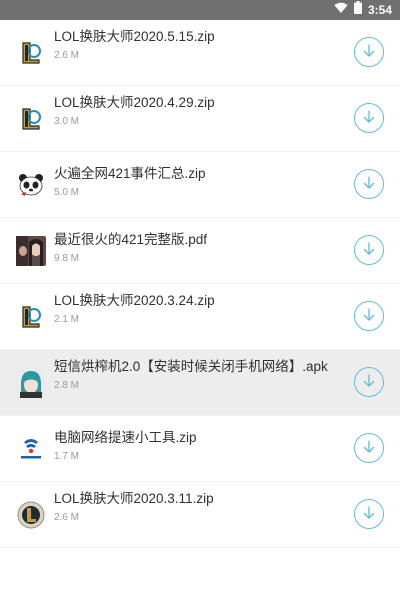 This screenshot has width=400, height=590. I want to click on file-name: 火遍全网421事件汇总.zip, so click(130, 173).